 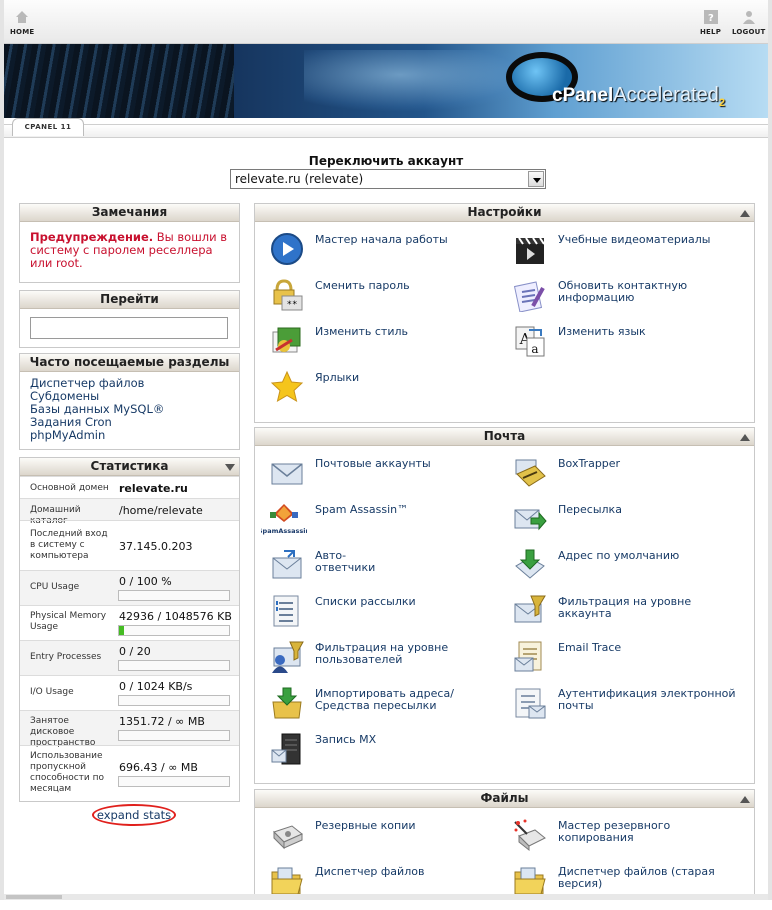 What do you see at coordinates (286, 749) in the screenshot?
I see `mx-server-icon` at bounding box center [286, 749].